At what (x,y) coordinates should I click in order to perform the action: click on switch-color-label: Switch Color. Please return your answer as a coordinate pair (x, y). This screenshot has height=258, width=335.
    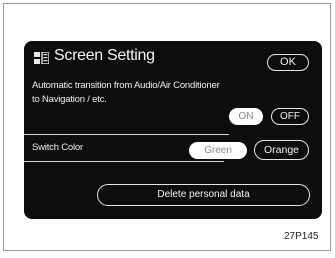
    Looking at the image, I should click on (57, 147).